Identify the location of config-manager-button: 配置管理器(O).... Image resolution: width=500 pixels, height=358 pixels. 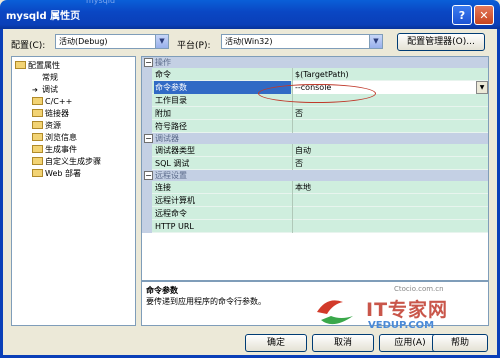
(441, 42).